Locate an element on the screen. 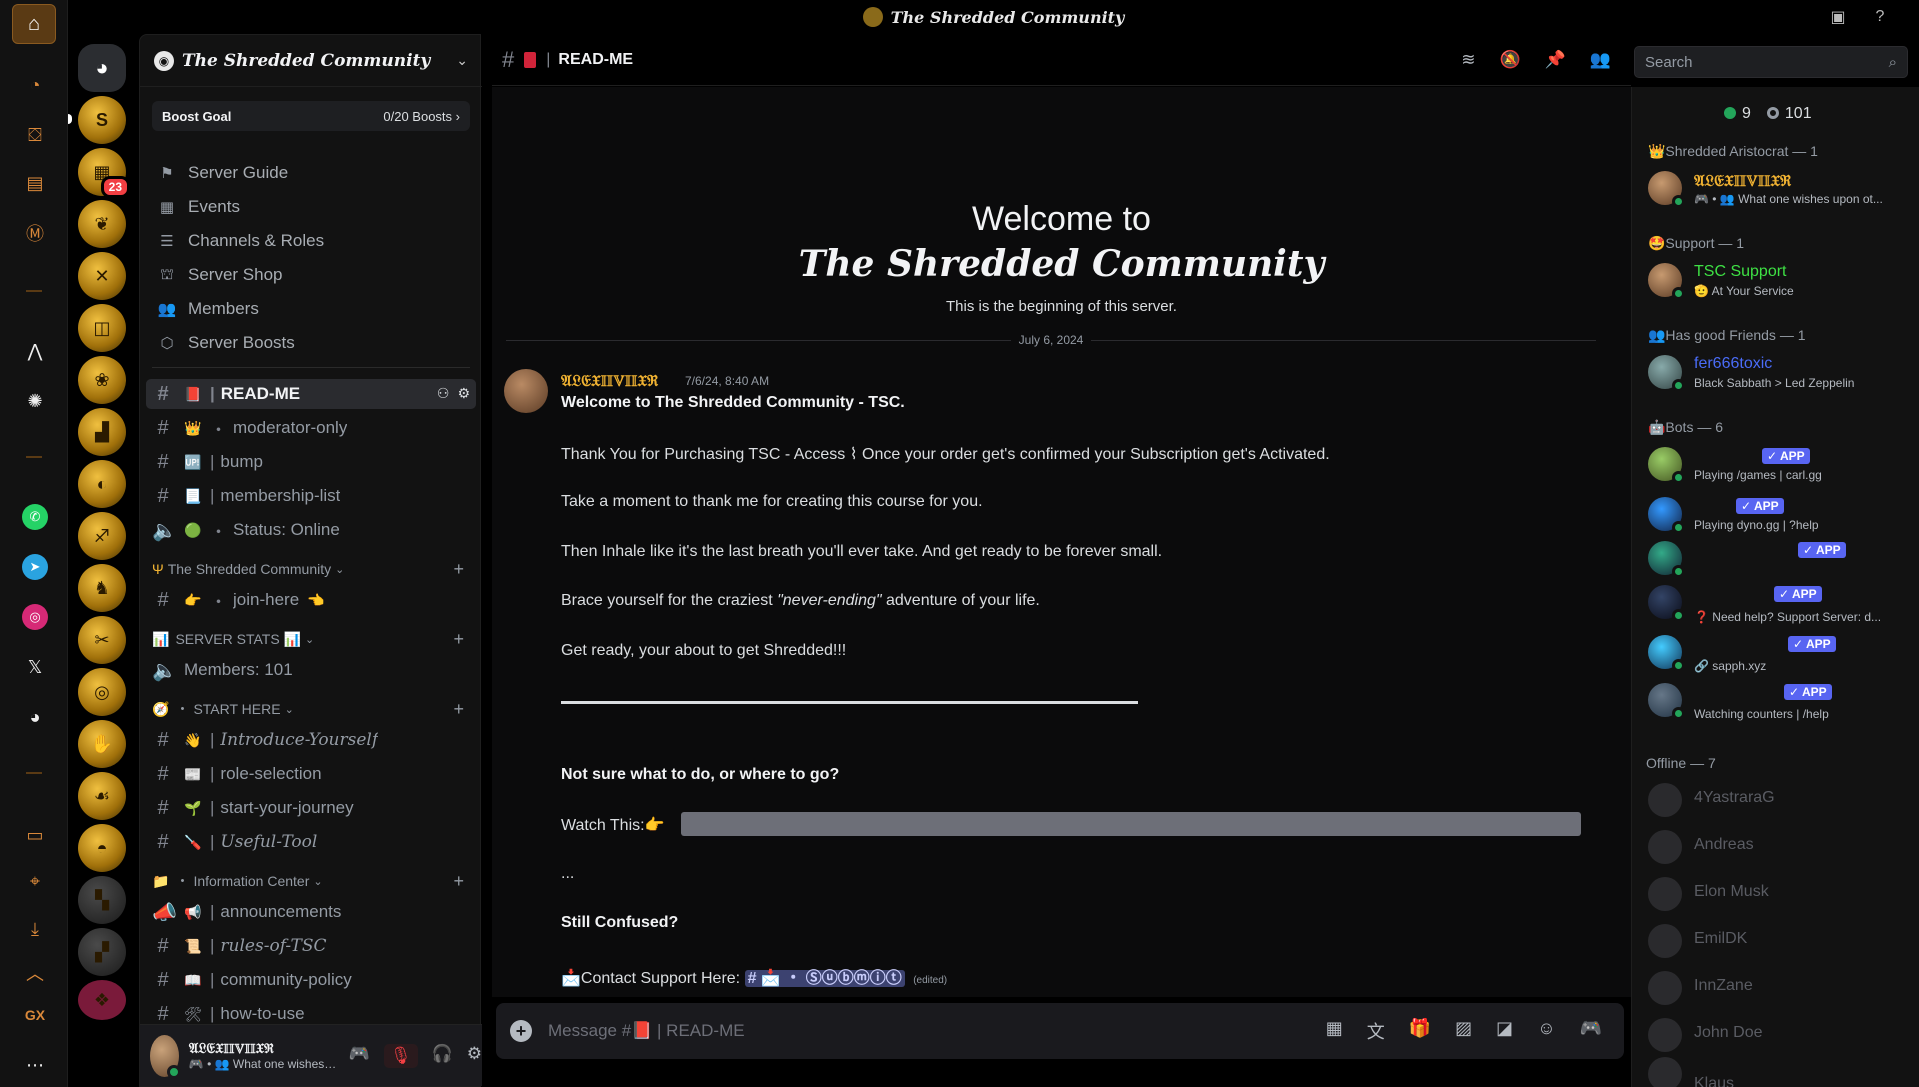 The image size is (1919, 1087). collapse-icon: ︿ is located at coordinates (35, 973).